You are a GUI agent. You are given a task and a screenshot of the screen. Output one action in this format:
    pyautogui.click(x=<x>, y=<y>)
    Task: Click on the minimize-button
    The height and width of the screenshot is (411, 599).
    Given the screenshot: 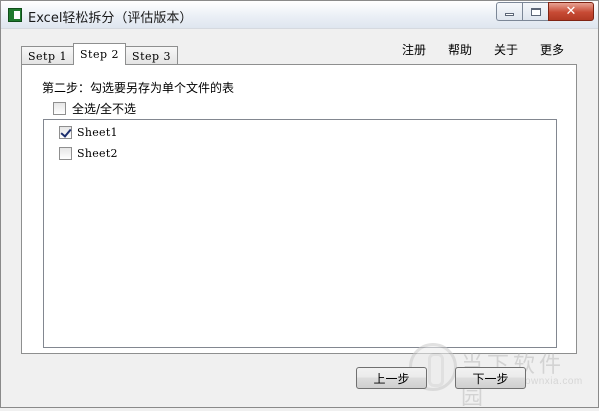 What is the action you would take?
    pyautogui.click(x=509, y=11)
    